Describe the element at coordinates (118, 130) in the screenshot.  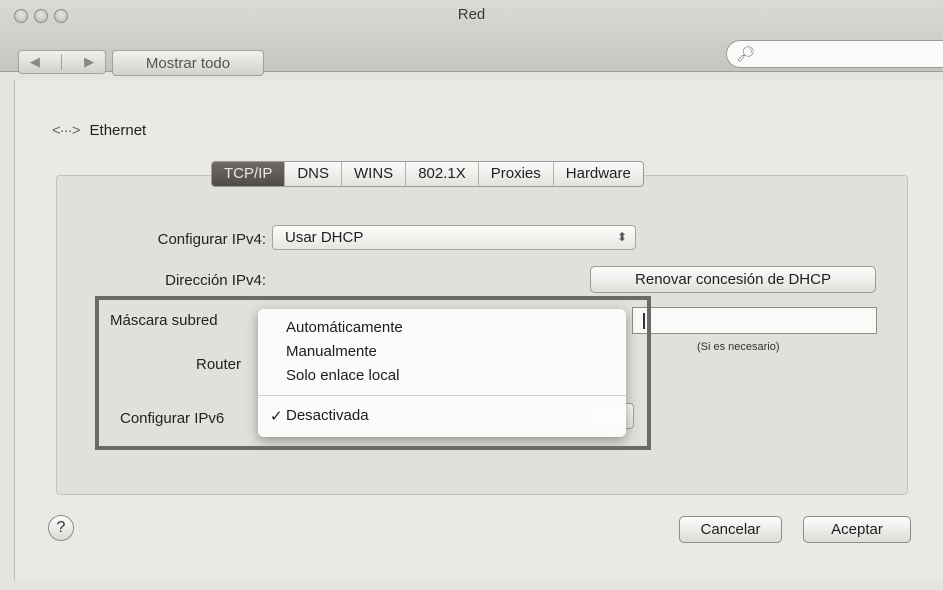
I see `interface-name: Ethernet` at that location.